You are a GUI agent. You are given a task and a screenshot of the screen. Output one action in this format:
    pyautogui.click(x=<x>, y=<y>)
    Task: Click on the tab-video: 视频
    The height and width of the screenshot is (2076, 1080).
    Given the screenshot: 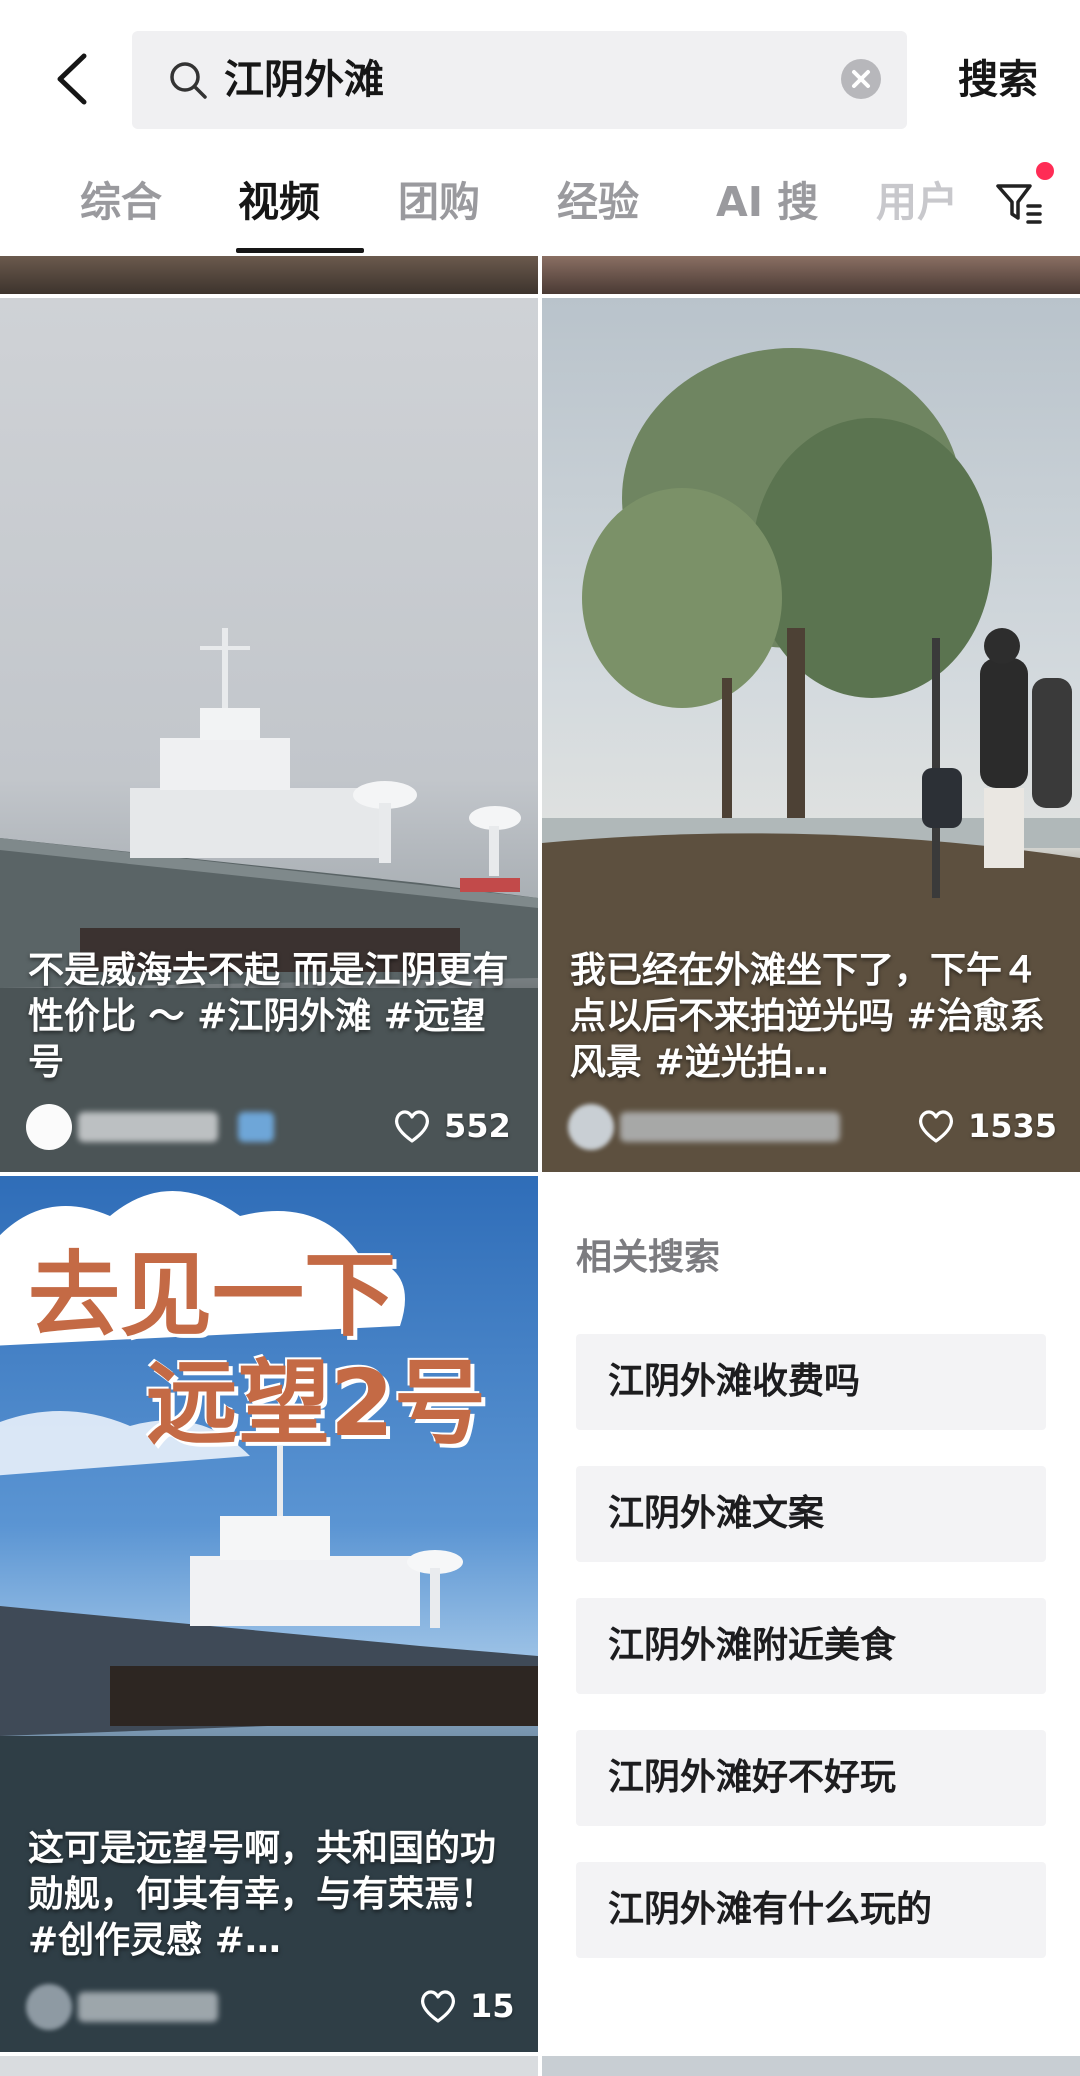 What is the action you would take?
    pyautogui.click(x=279, y=202)
    